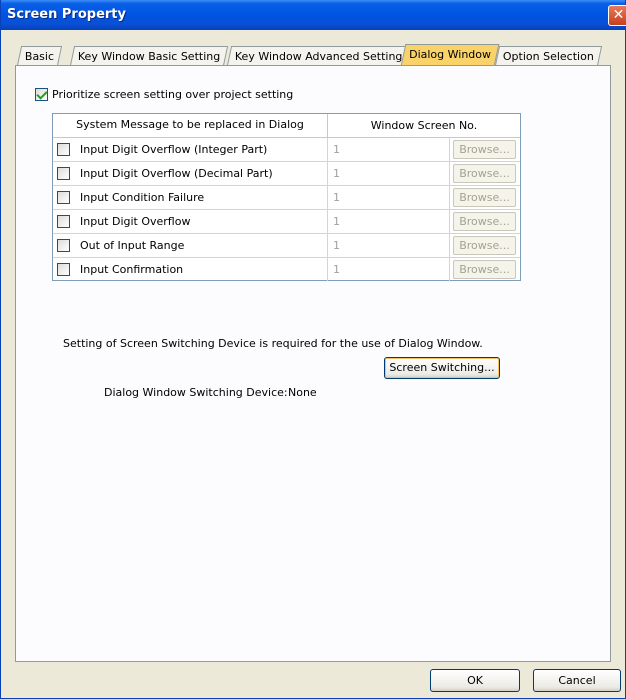 Image resolution: width=626 pixels, height=699 pixels. I want to click on tab-key-window-basic-setting: Key Window Basic Setting, so click(149, 56).